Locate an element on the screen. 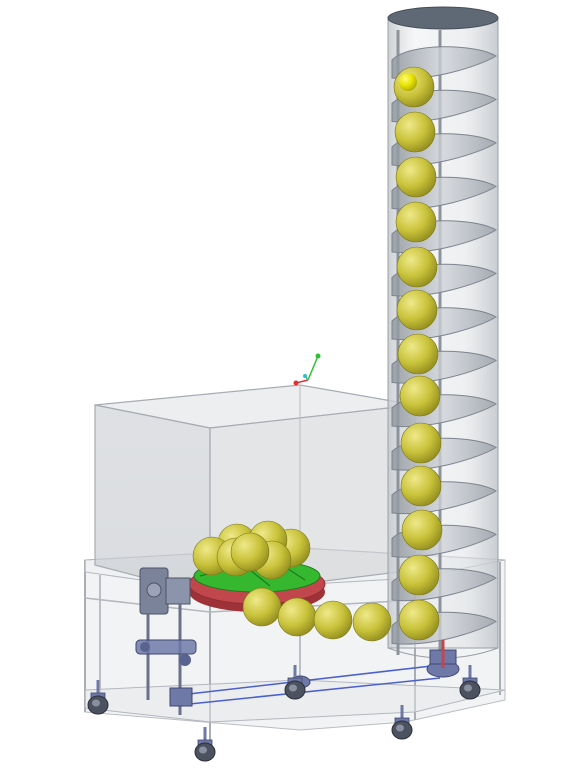  hopper-ball is located at coordinates (250, 552).